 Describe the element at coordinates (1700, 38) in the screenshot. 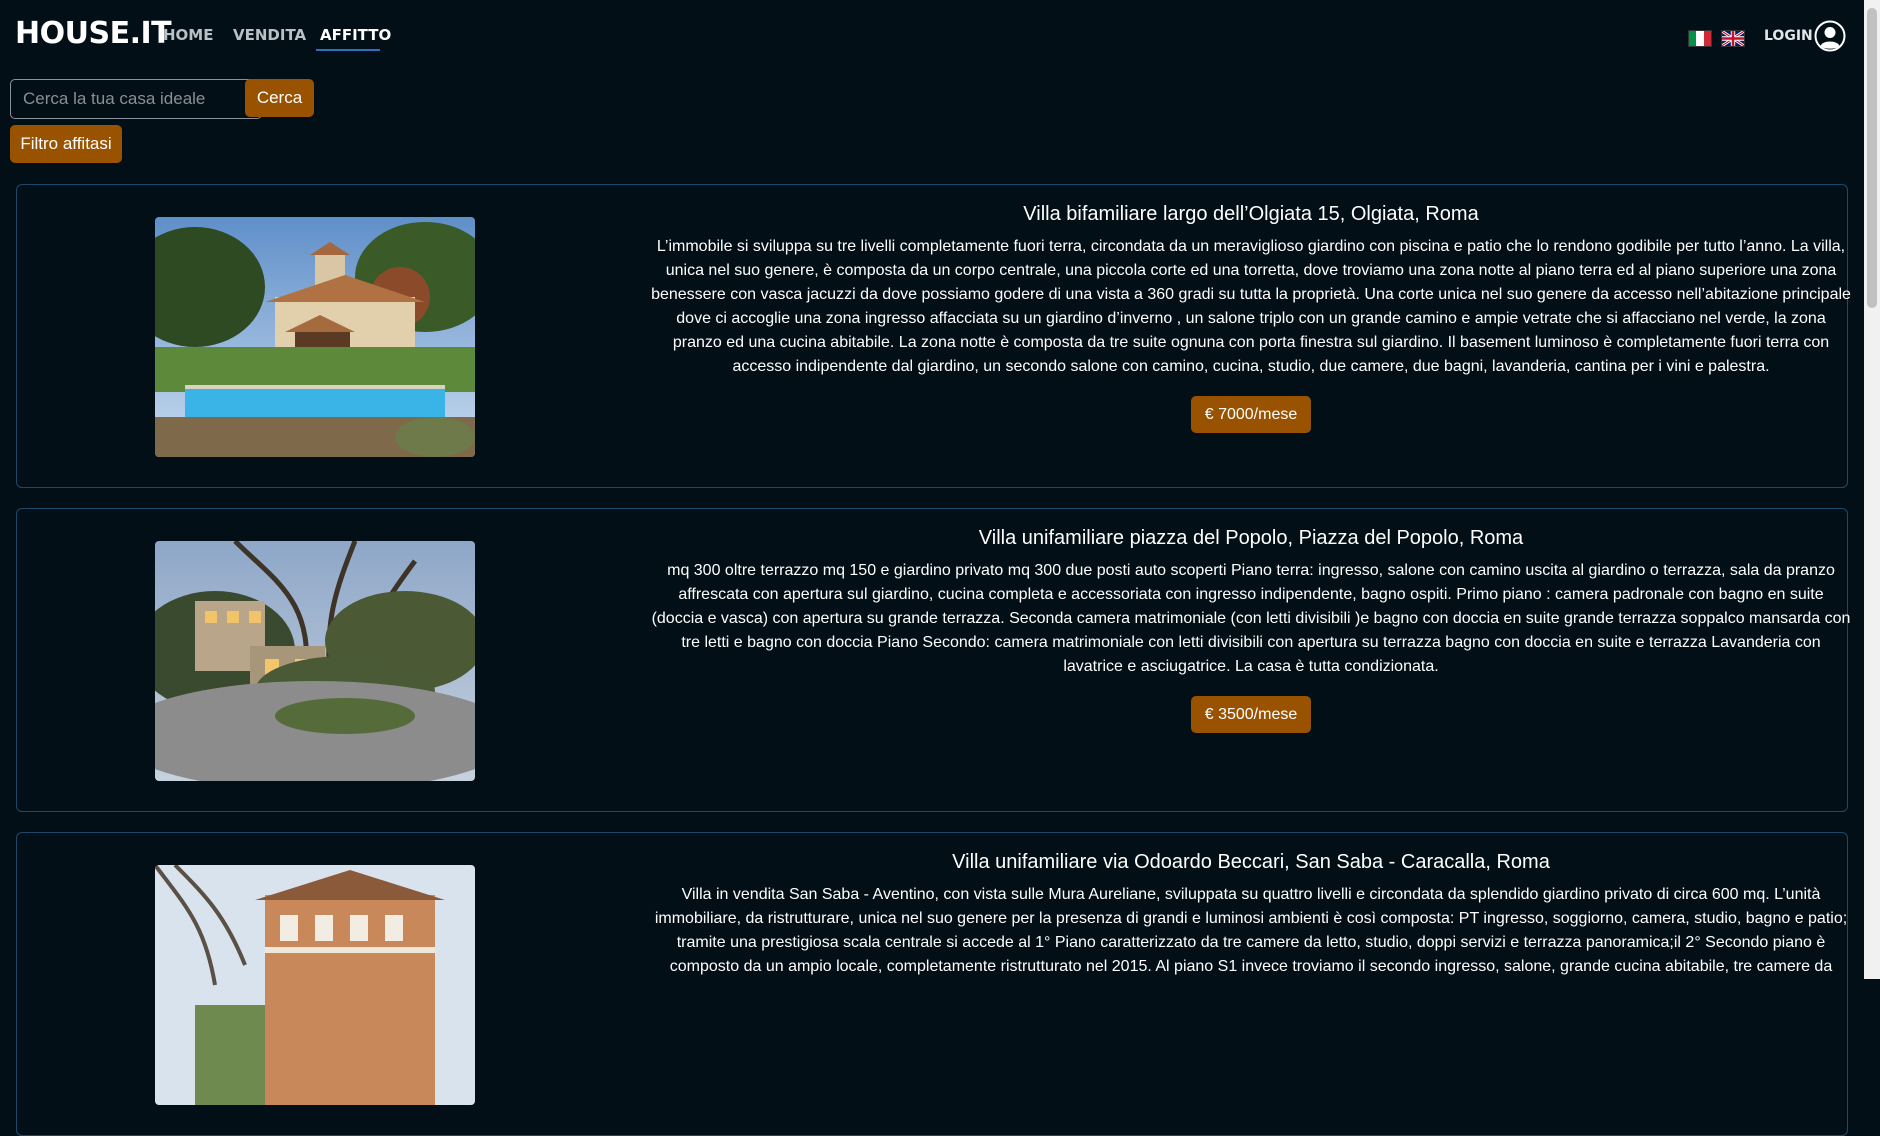

I see `italian-flag-icon` at that location.